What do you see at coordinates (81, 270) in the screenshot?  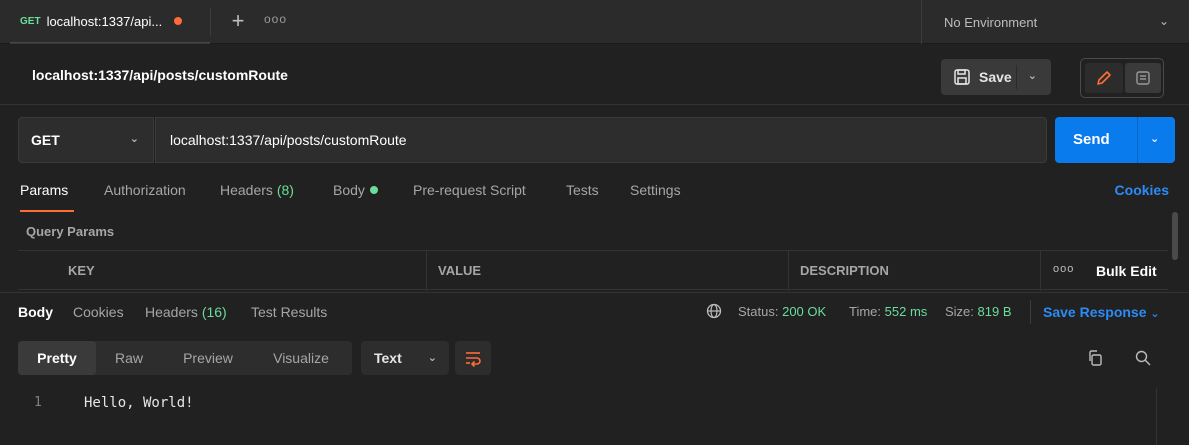 I see `column-key: KEY` at bounding box center [81, 270].